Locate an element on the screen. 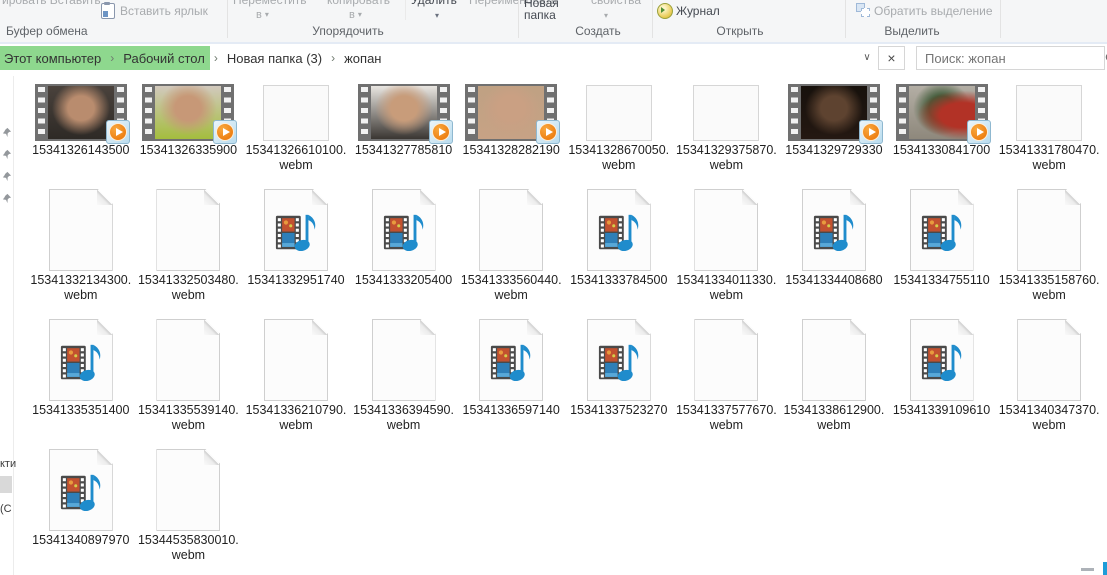 The height and width of the screenshot is (575, 1107). file-item: 15341339109610 is located at coordinates (942, 376).